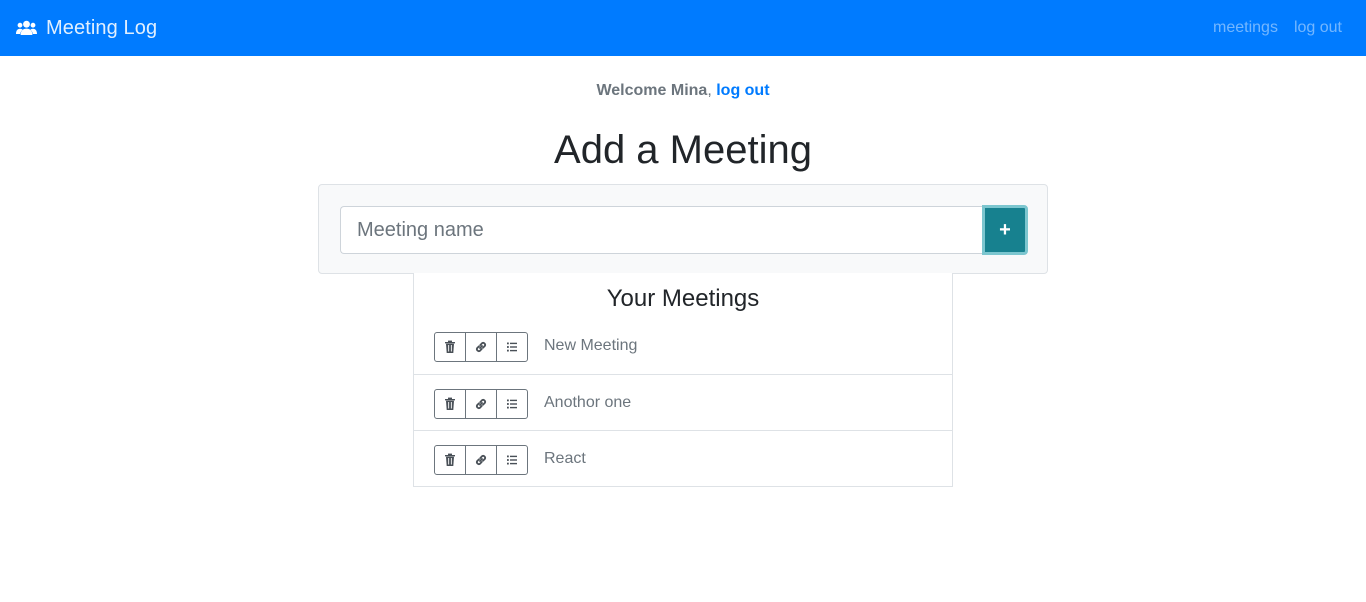  I want to click on brand-link: Meeting Log, so click(86, 28).